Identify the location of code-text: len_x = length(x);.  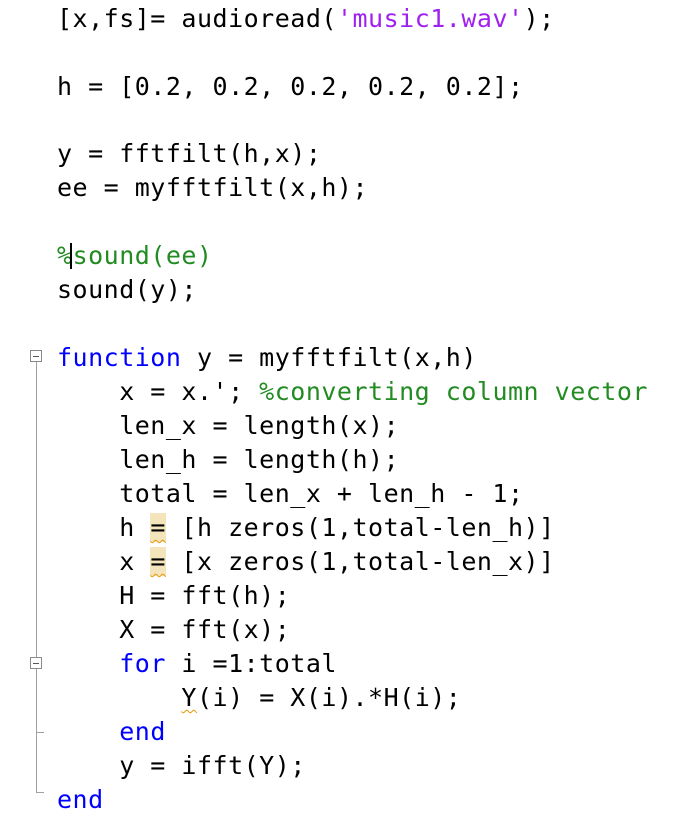
(228, 425).